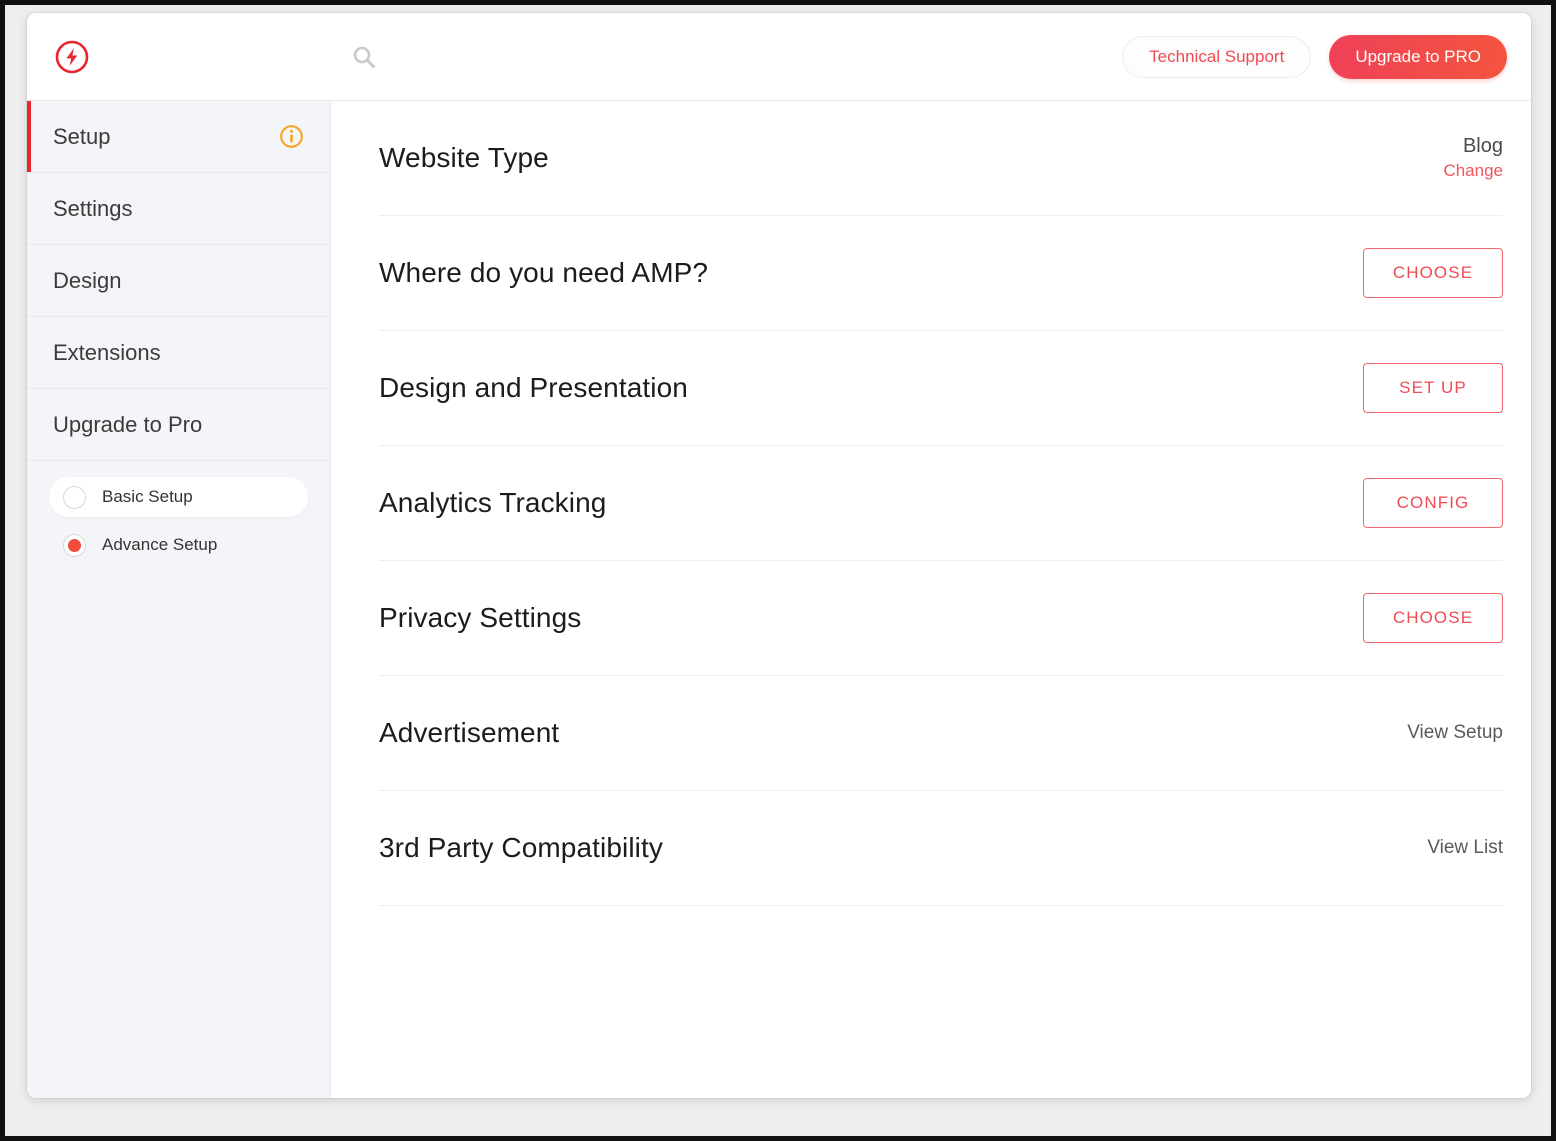 This screenshot has width=1556, height=1141. What do you see at coordinates (178, 353) in the screenshot?
I see `sidebar-item-extensions: Extensions` at bounding box center [178, 353].